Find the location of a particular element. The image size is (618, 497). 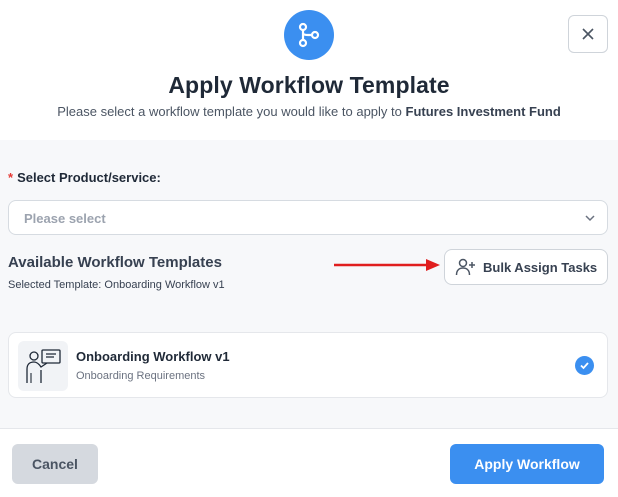

workflow-branch-icon is located at coordinates (309, 35).